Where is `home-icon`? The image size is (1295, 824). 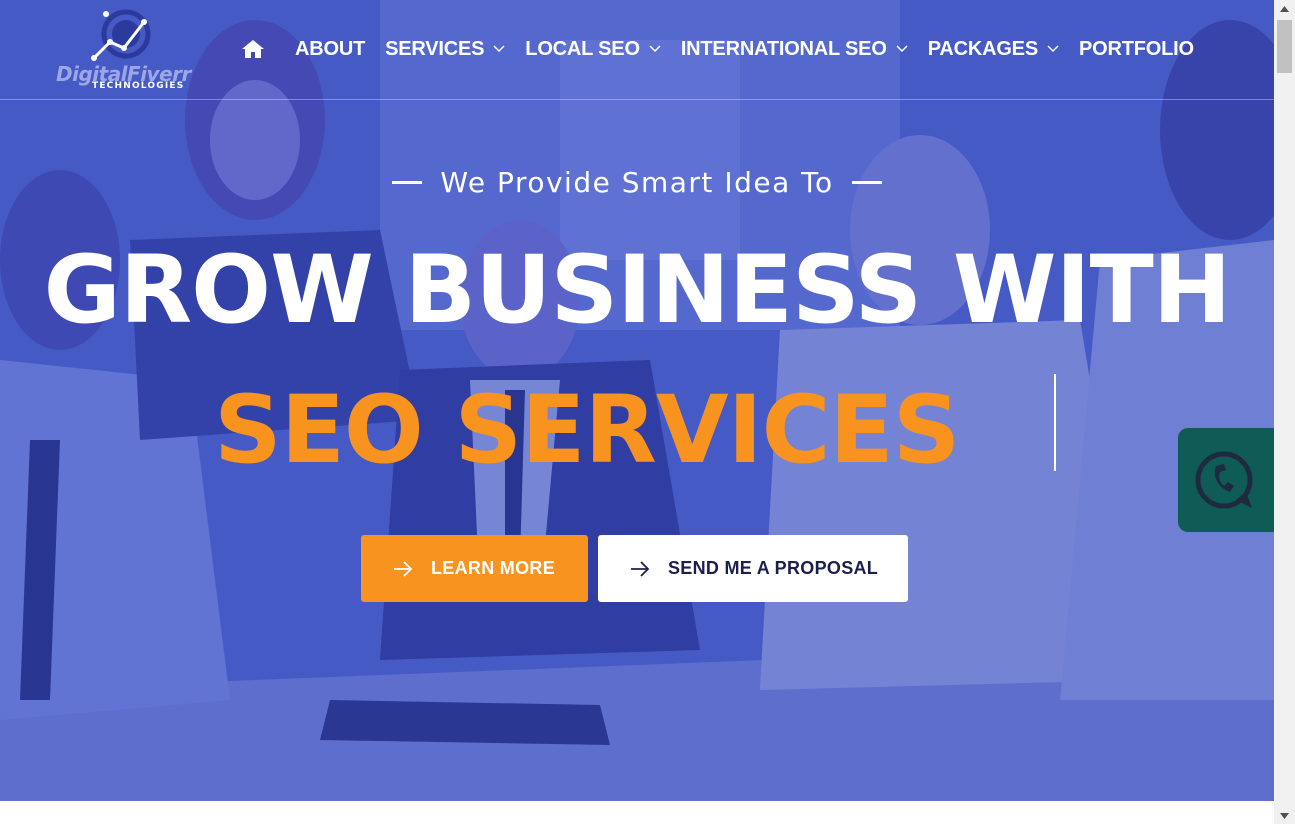 home-icon is located at coordinates (253, 49).